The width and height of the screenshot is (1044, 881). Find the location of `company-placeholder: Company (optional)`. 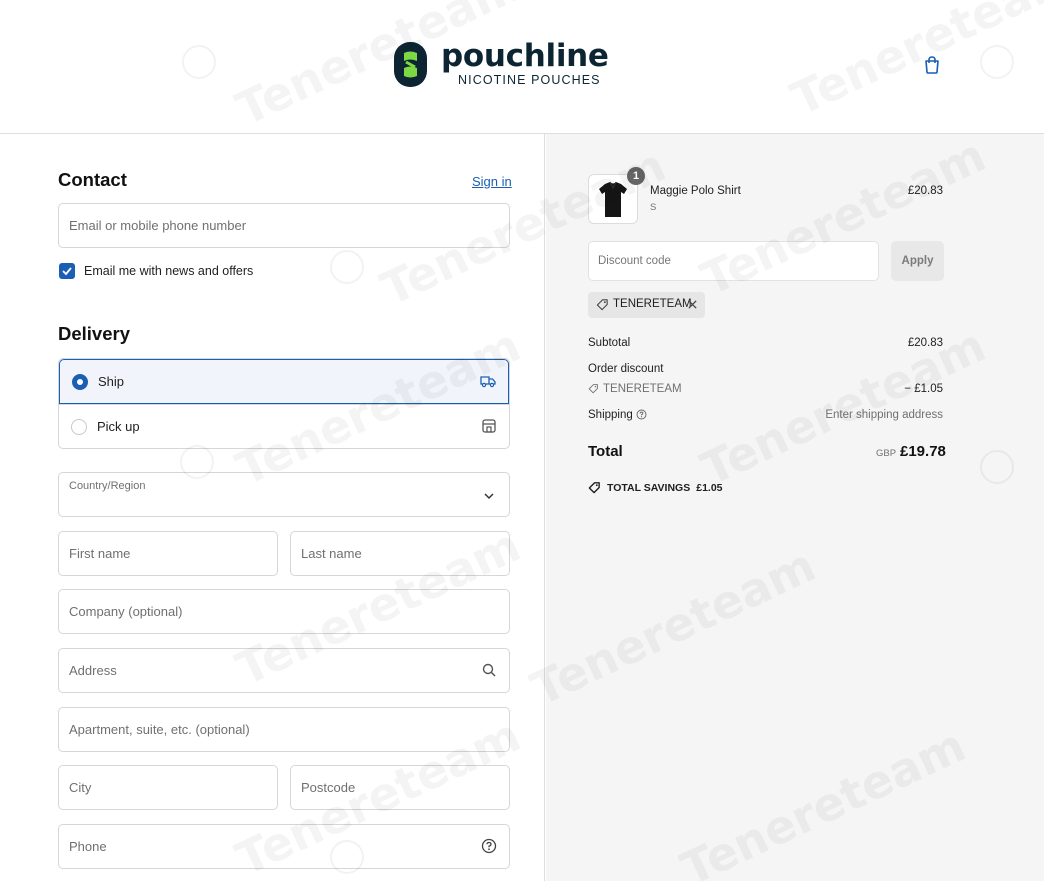

company-placeholder: Company (optional) is located at coordinates (126, 611).